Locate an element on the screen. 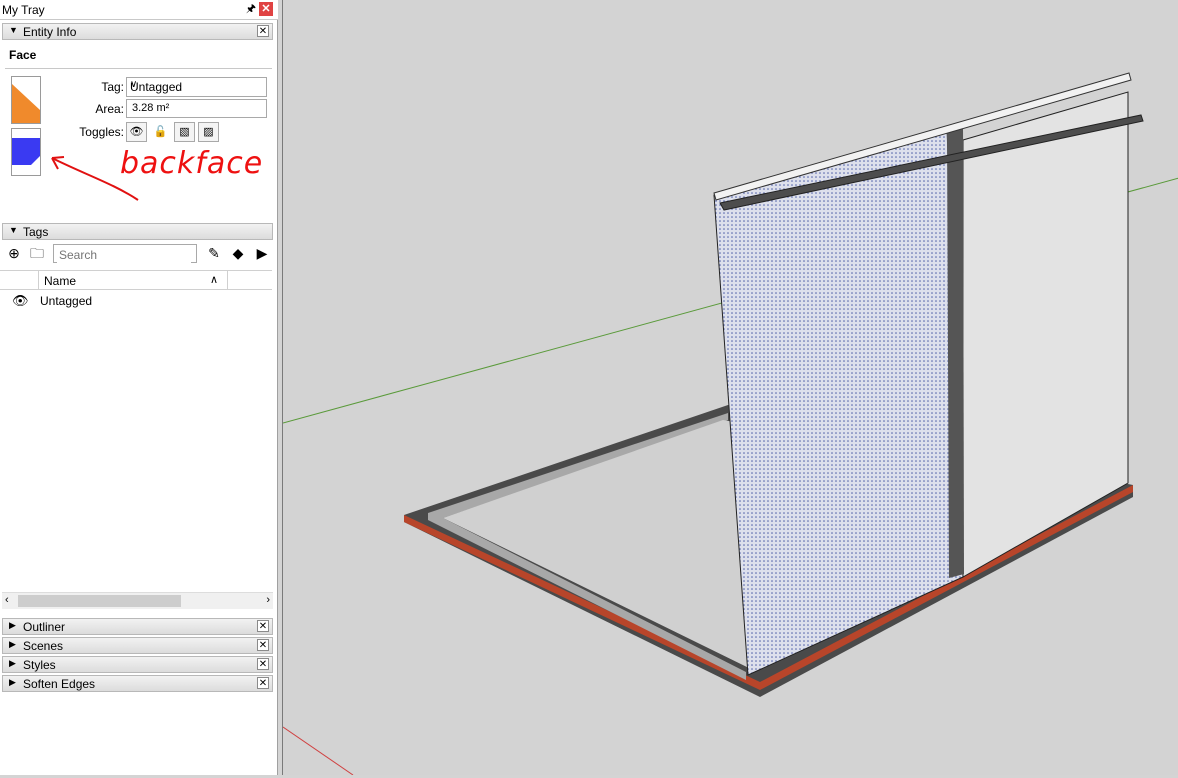 This screenshot has height=778, width=1178. tags-header: ▼ Tags is located at coordinates (137, 231).